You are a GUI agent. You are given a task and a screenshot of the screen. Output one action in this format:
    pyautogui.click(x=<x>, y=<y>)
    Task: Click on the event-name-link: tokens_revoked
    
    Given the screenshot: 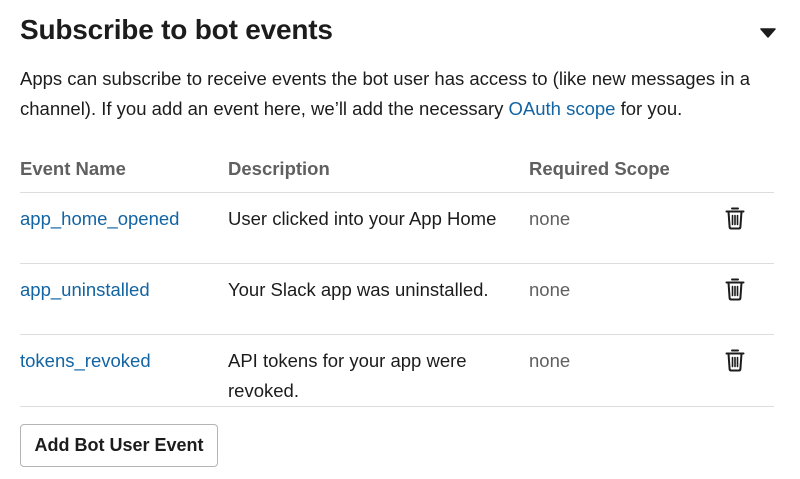 What is the action you would take?
    pyautogui.click(x=85, y=360)
    